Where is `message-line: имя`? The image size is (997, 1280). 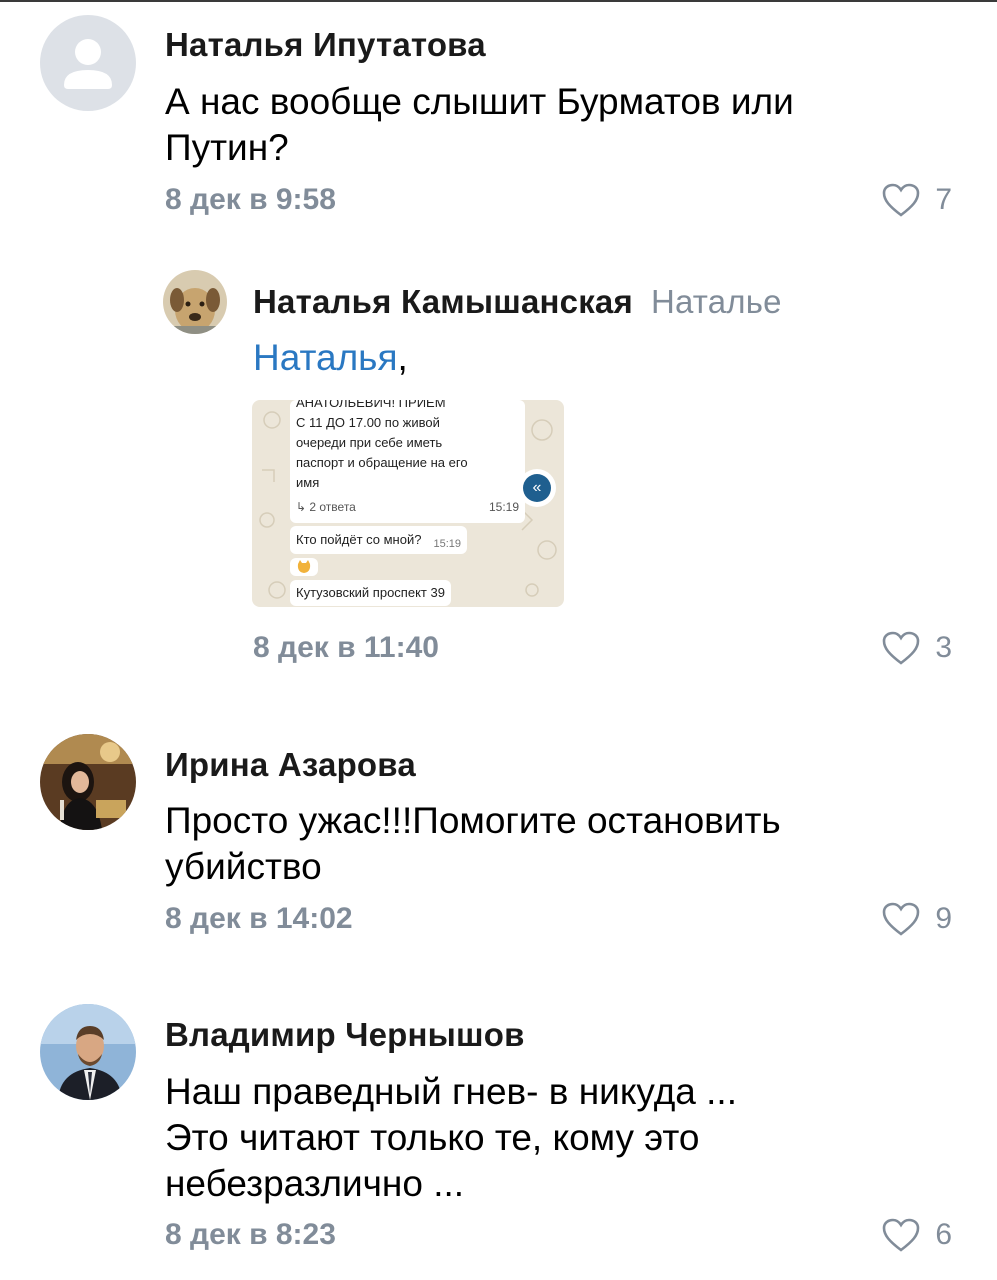
message-line: имя is located at coordinates (308, 482).